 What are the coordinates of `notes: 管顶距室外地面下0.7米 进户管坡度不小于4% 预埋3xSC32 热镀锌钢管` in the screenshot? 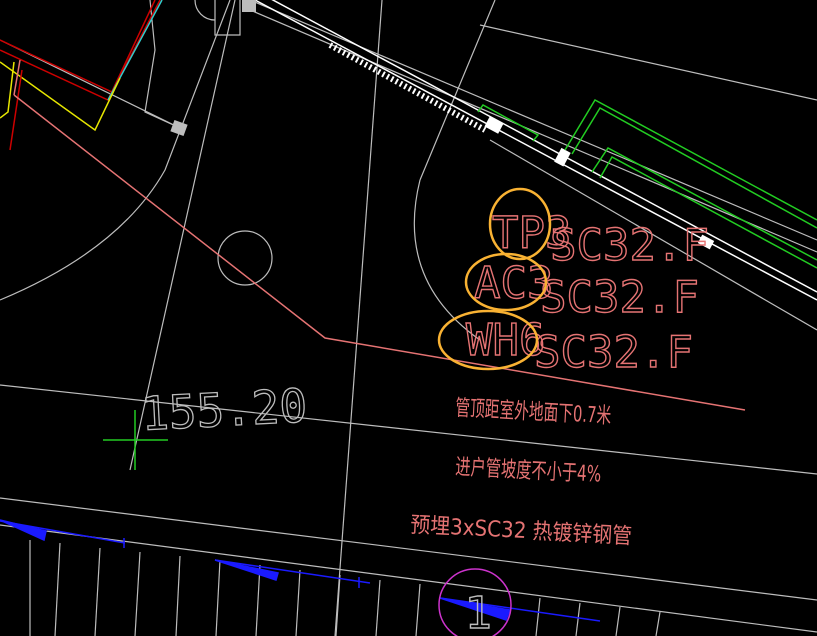 It's located at (521, 473).